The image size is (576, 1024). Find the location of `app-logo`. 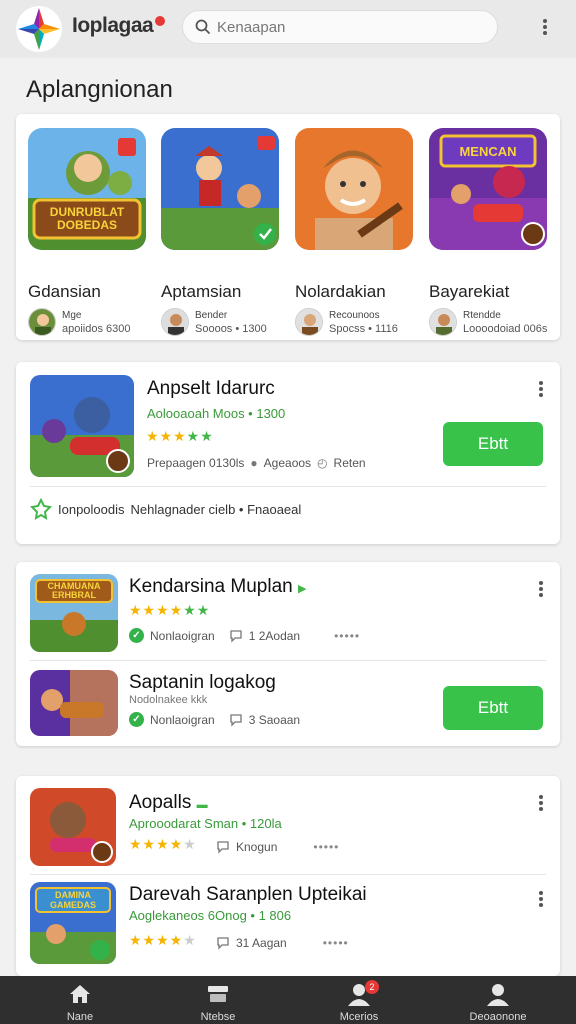

app-logo is located at coordinates (39, 29).